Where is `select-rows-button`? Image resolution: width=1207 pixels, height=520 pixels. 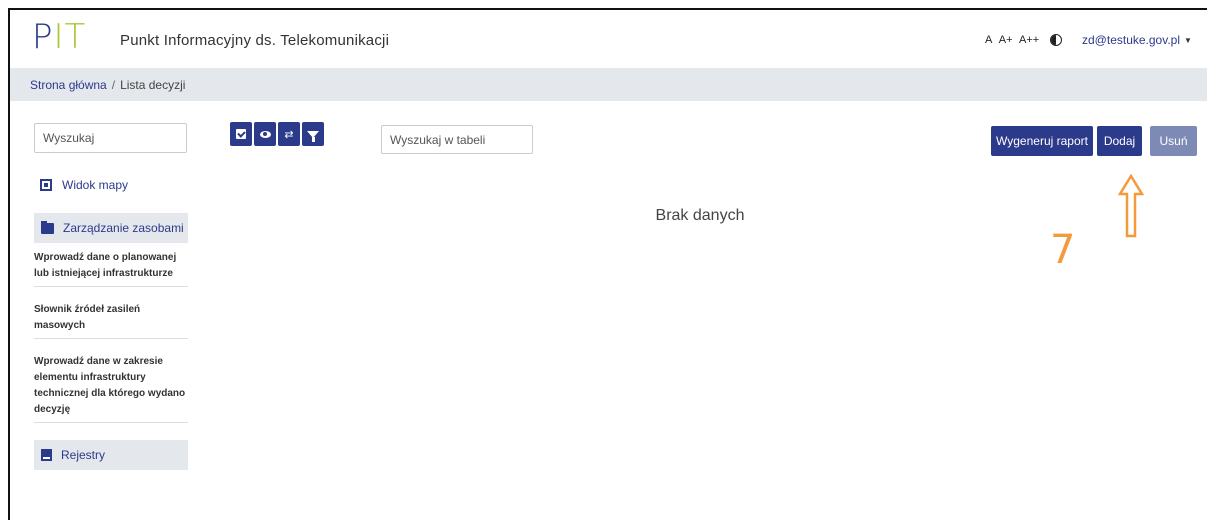 select-rows-button is located at coordinates (241, 134).